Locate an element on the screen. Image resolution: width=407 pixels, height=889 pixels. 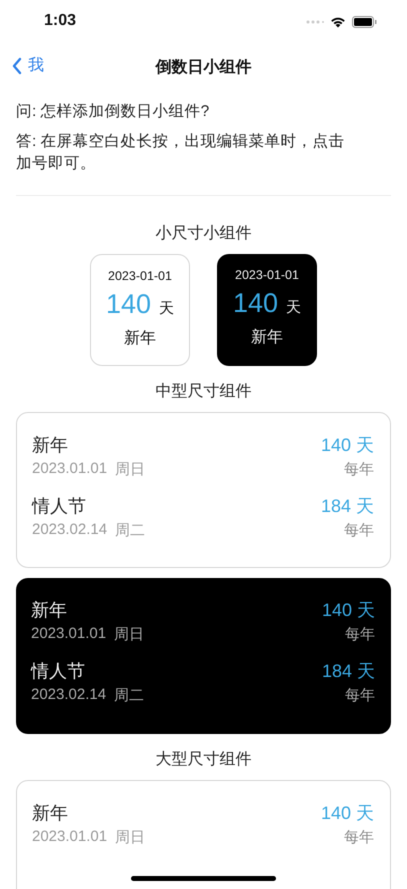
question-text: 问: 怎样添加倒数日小组件? is located at coordinates (113, 112).